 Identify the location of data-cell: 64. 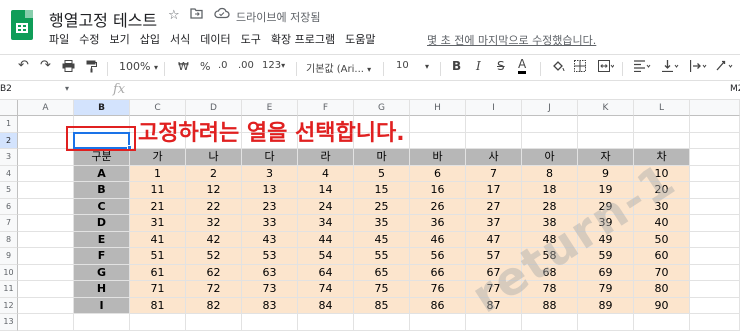
(326, 272).